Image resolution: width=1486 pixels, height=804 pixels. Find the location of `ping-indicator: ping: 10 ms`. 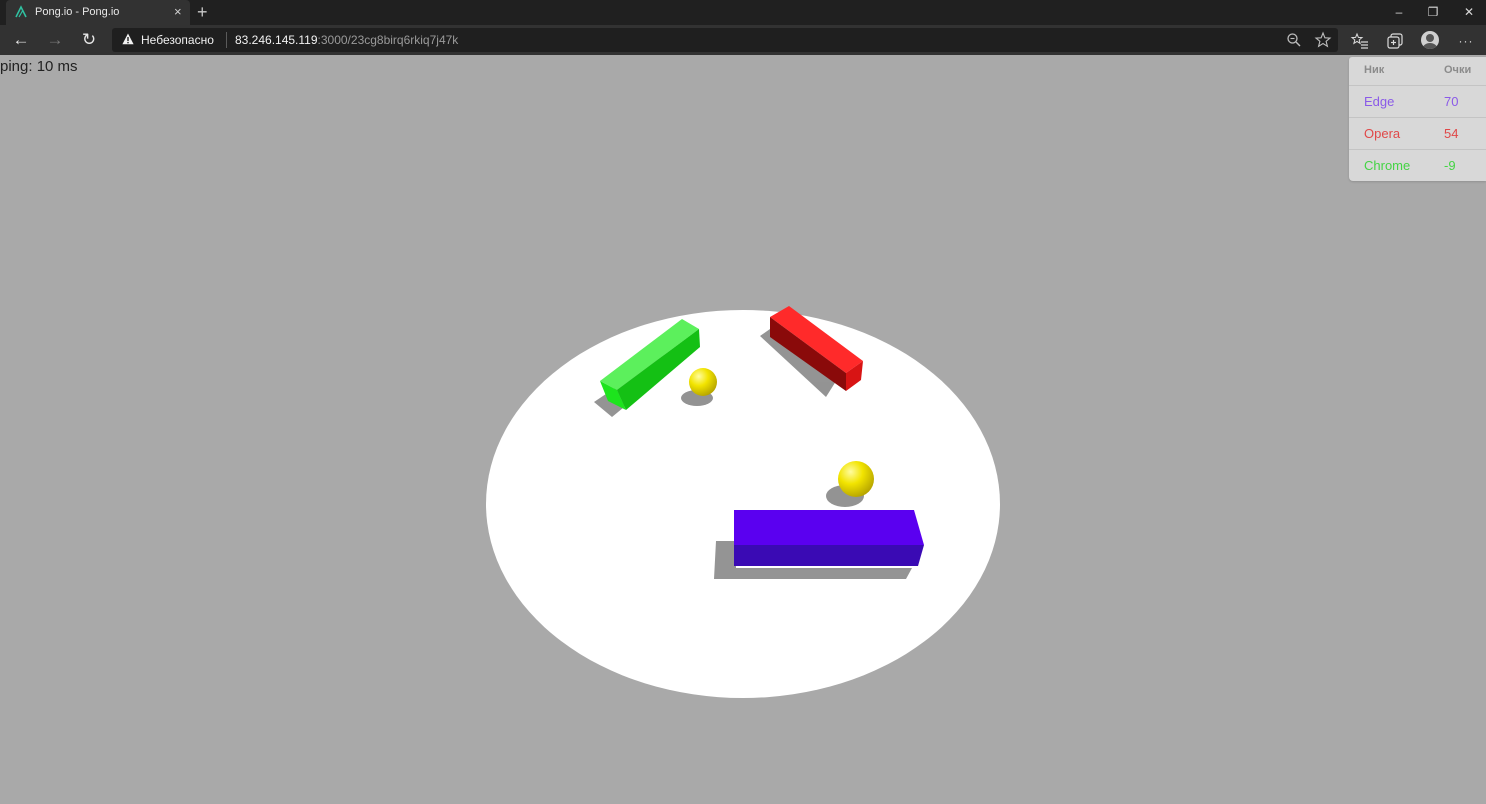

ping-indicator: ping: 10 ms is located at coordinates (39, 66).